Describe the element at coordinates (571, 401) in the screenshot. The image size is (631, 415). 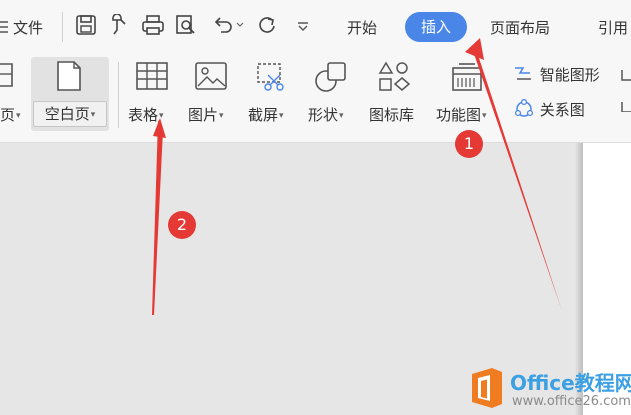
I see `watermark-url: www.office26.com` at that location.